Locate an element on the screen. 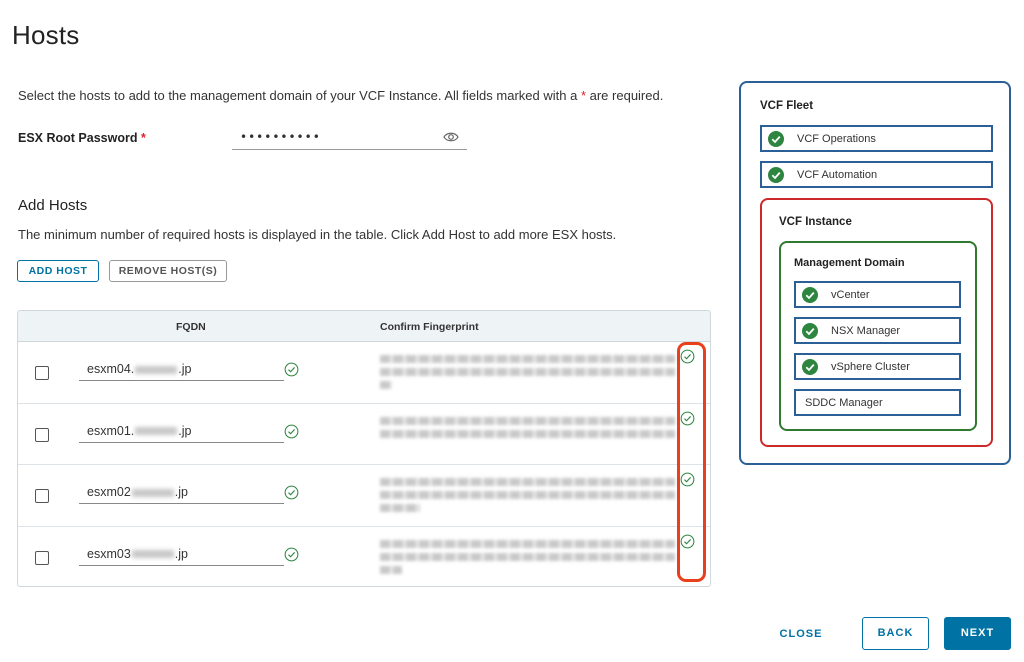 This screenshot has height=662, width=1024. back-button: BACK is located at coordinates (895, 633).